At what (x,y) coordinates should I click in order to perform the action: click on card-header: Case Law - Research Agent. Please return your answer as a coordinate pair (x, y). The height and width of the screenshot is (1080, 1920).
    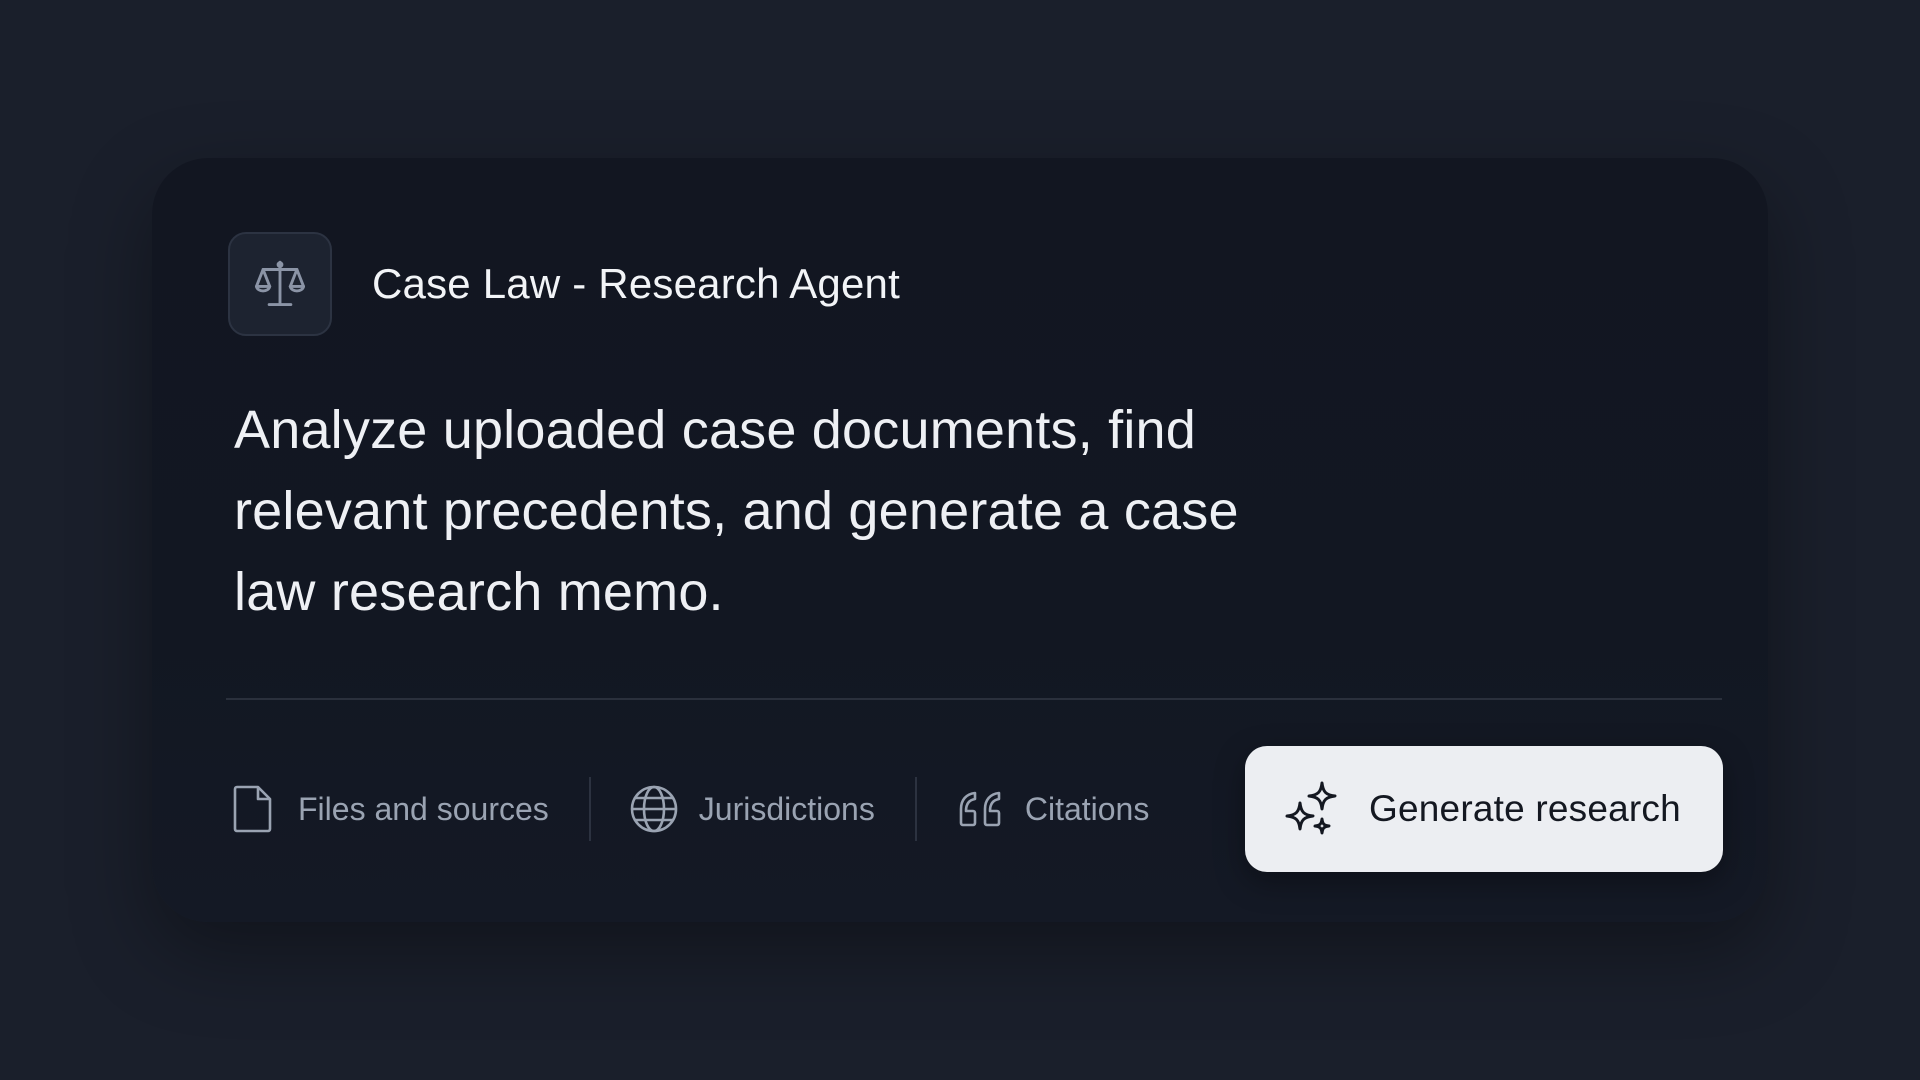
    Looking at the image, I should click on (564, 284).